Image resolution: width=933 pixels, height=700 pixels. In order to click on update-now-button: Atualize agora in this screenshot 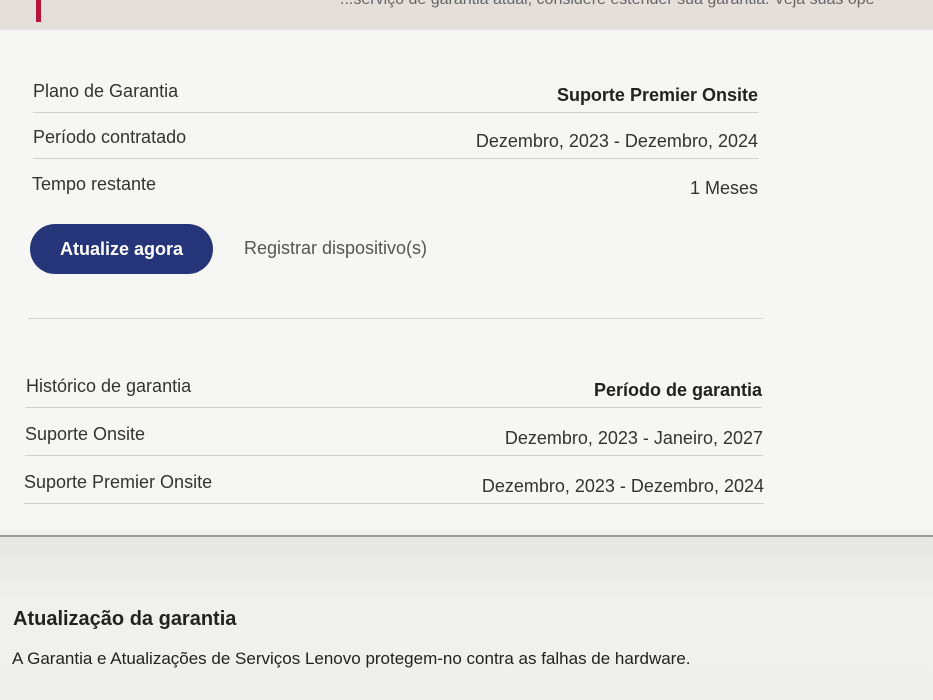, I will do `click(121, 249)`.